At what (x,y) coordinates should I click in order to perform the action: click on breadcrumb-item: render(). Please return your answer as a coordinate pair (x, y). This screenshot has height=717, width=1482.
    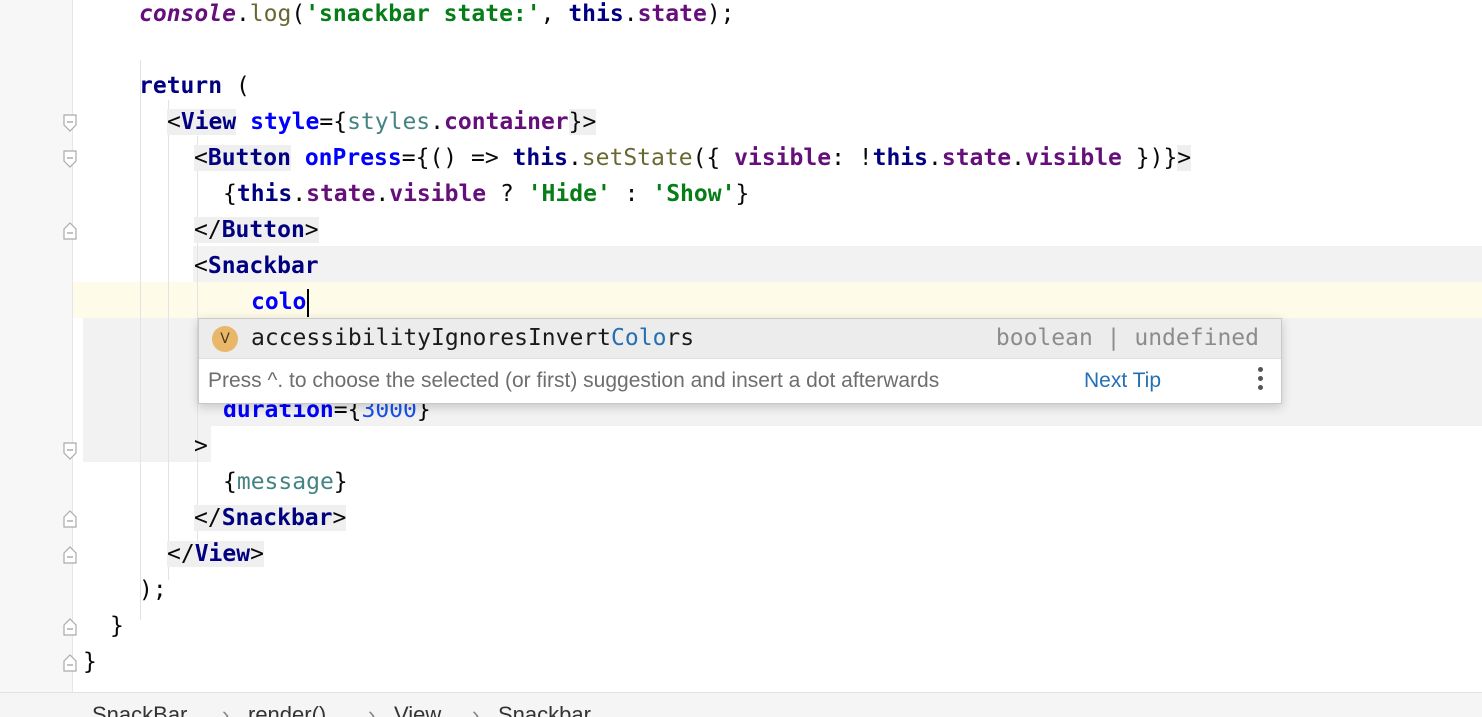
    Looking at the image, I should click on (287, 709).